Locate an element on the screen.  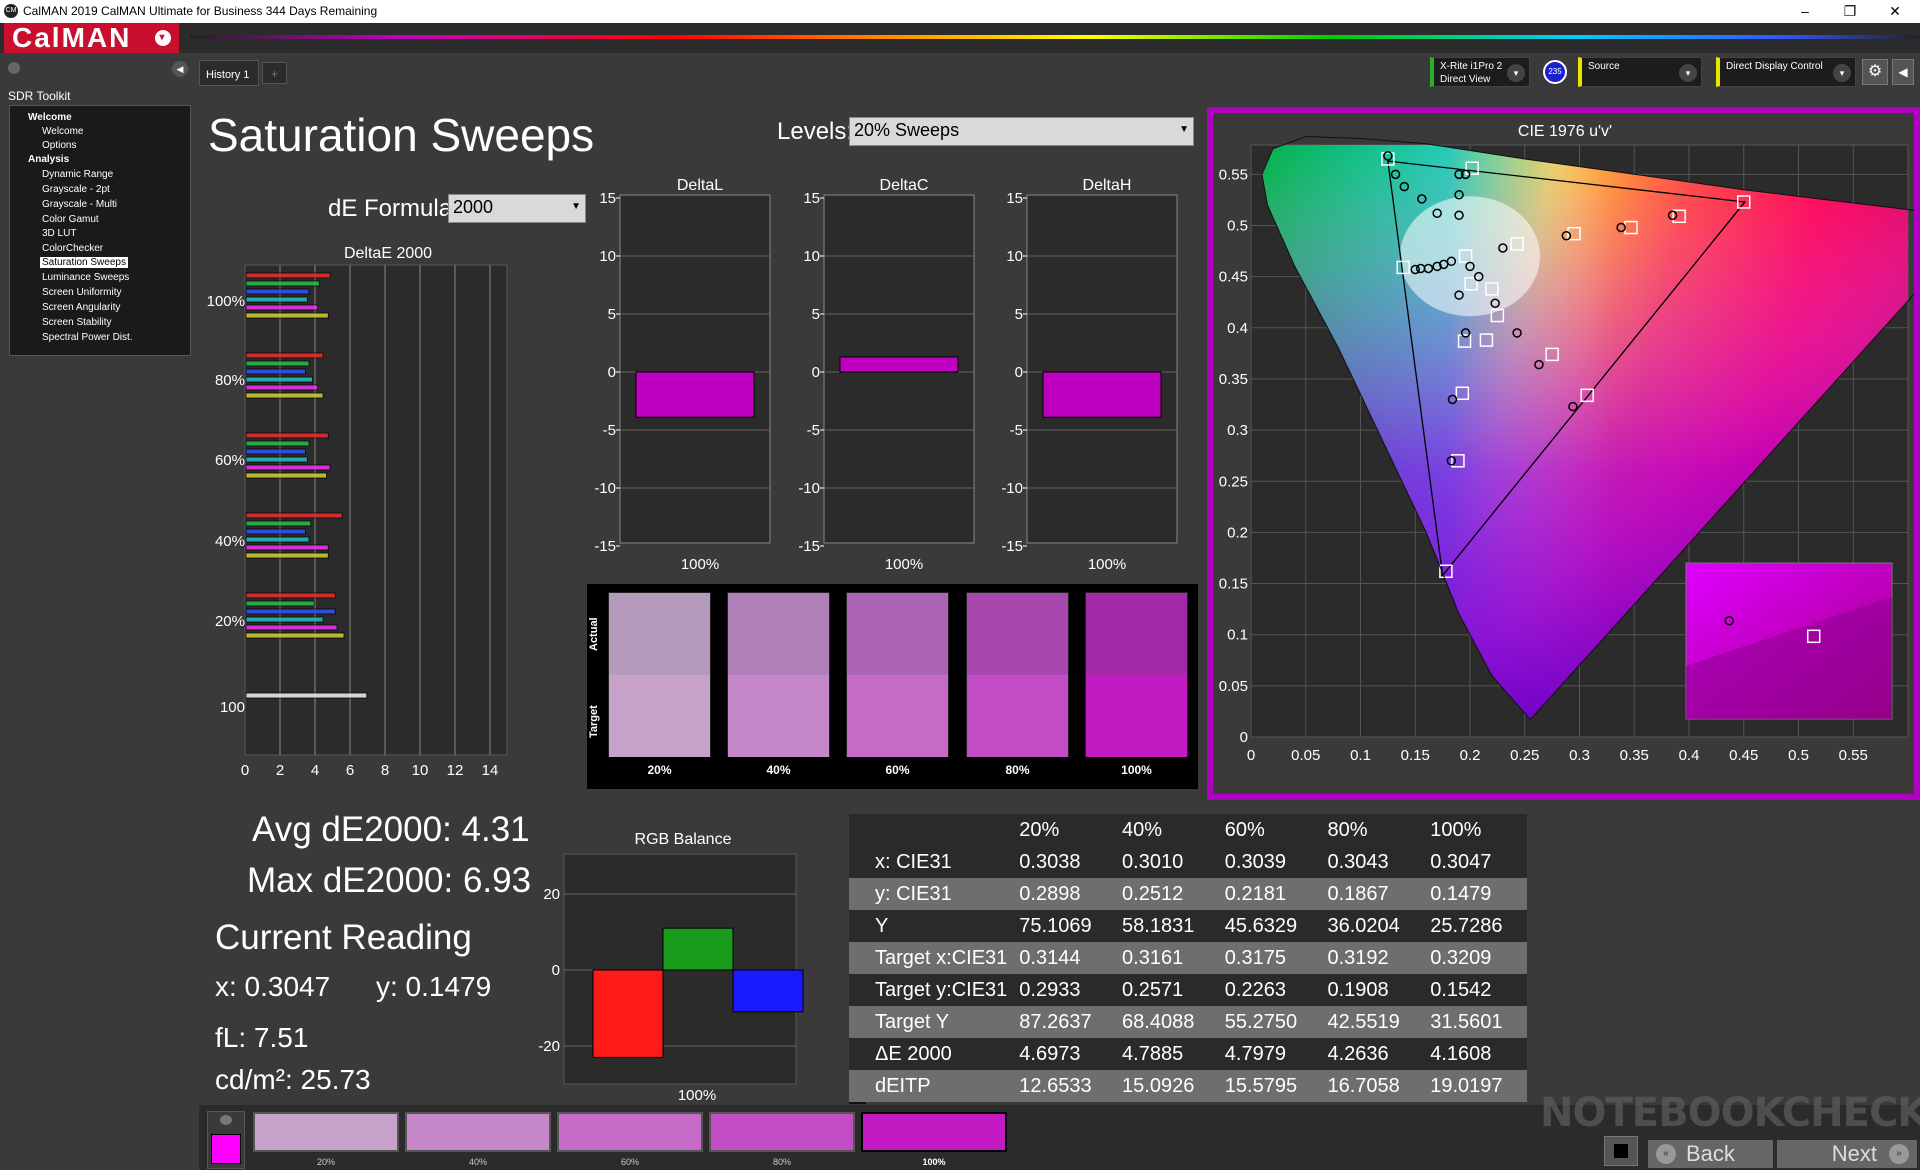
meter-badge: 235 is located at coordinates (1555, 72).